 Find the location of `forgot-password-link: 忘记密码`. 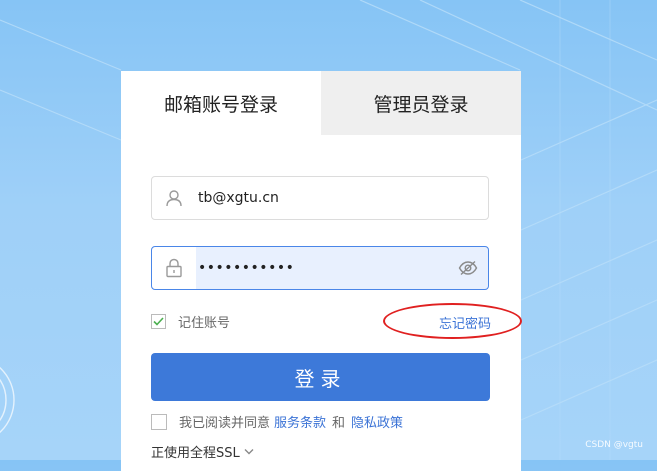

forgot-password-link: 忘记密码 is located at coordinates (465, 322).